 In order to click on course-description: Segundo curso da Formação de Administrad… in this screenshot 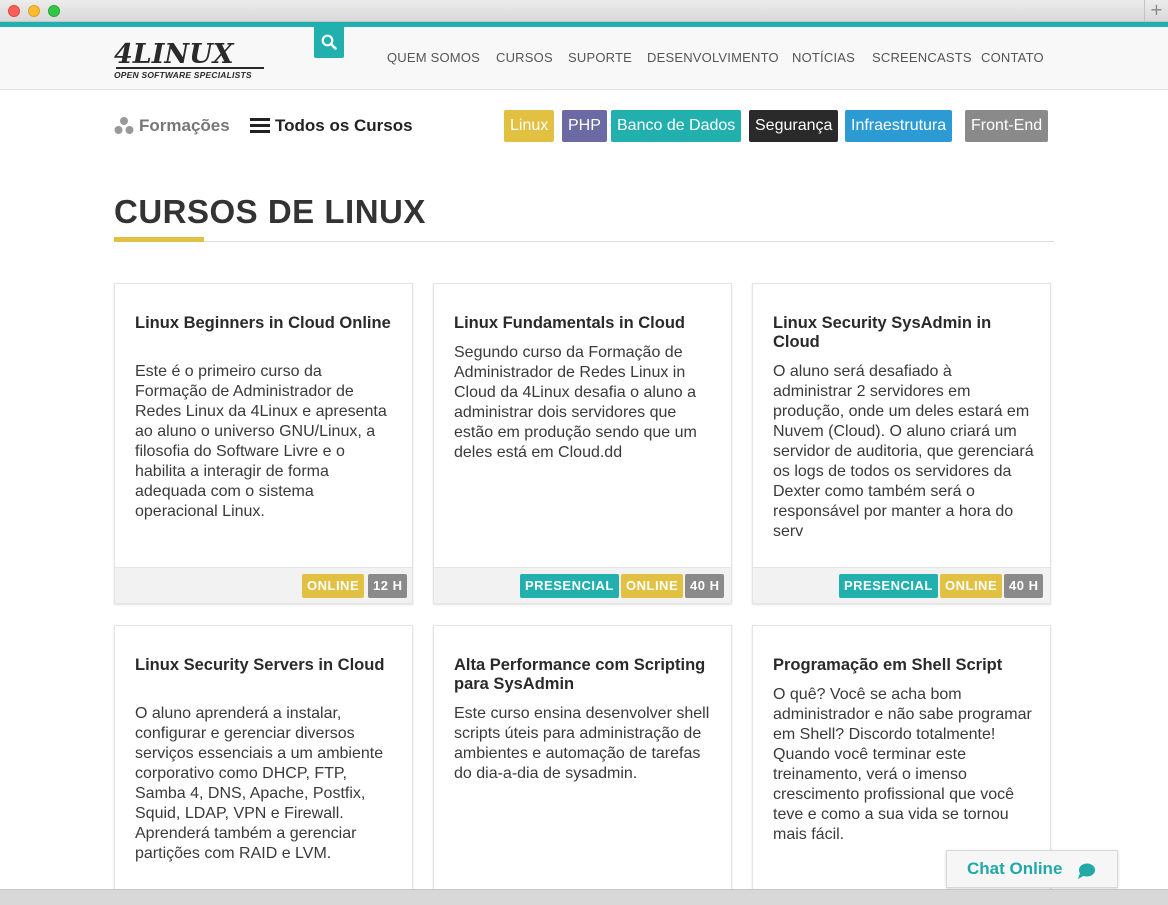, I will do `click(575, 402)`.